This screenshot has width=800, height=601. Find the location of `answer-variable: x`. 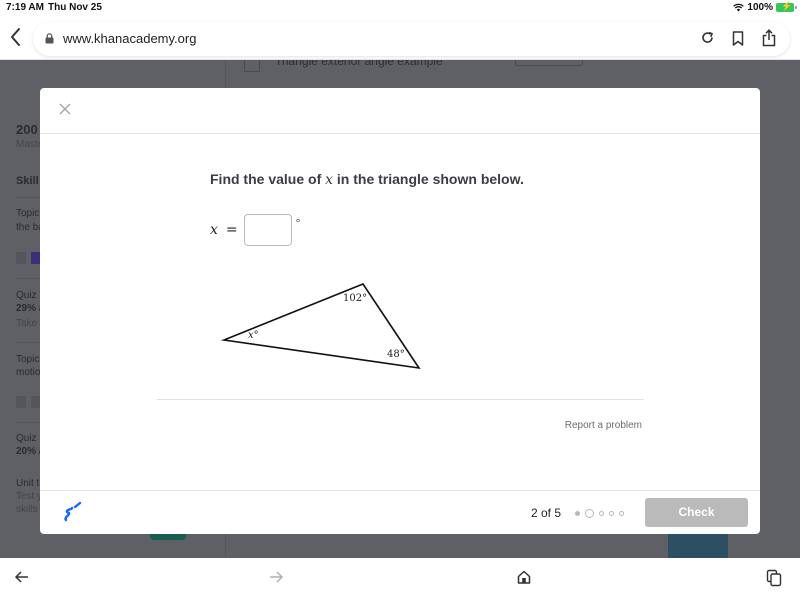

answer-variable: x is located at coordinates (214, 230).